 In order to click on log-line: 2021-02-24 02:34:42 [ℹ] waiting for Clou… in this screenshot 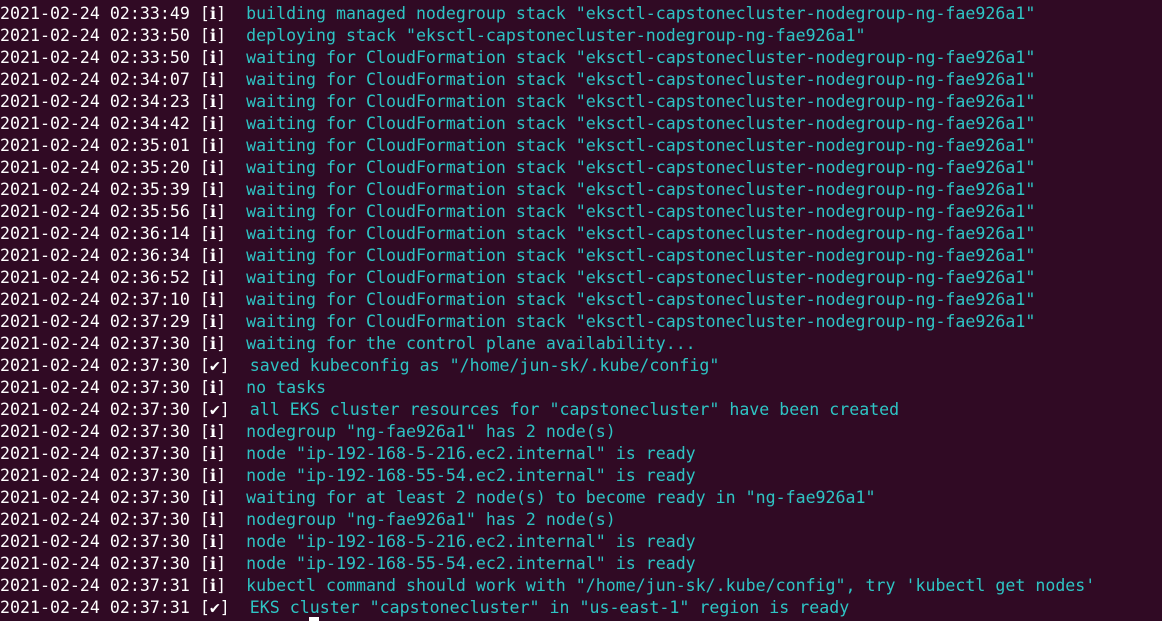, I will do `click(581, 124)`.